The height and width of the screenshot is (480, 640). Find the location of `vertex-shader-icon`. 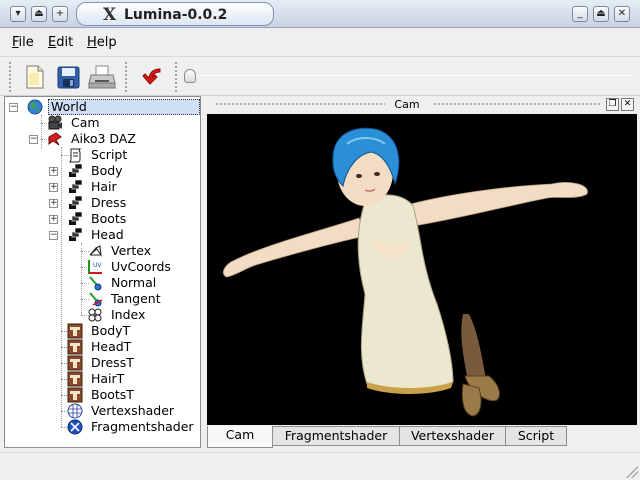

vertex-shader-icon is located at coordinates (75, 411).